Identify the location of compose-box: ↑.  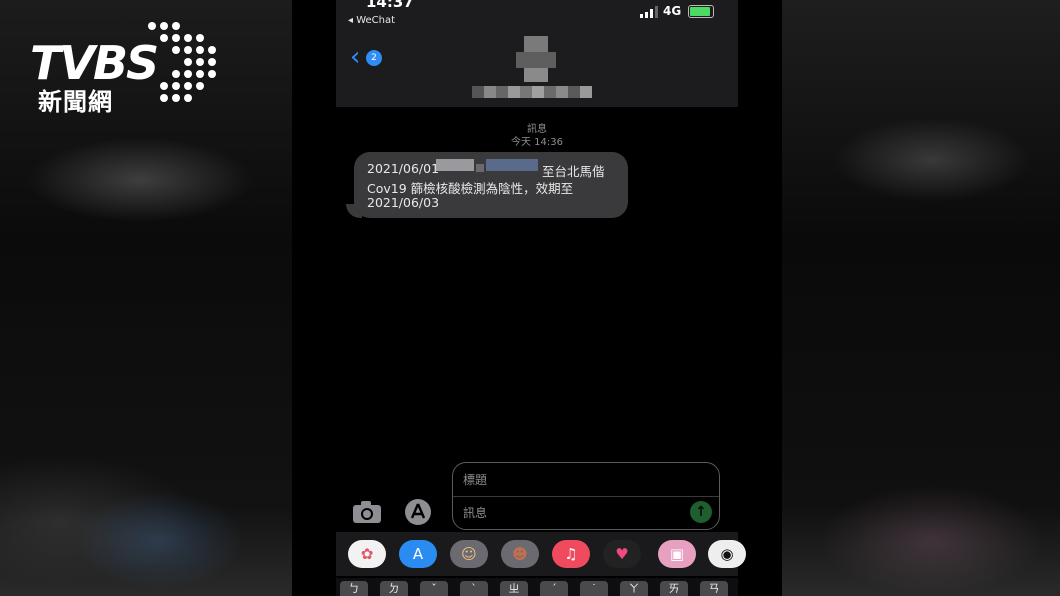
(586, 496).